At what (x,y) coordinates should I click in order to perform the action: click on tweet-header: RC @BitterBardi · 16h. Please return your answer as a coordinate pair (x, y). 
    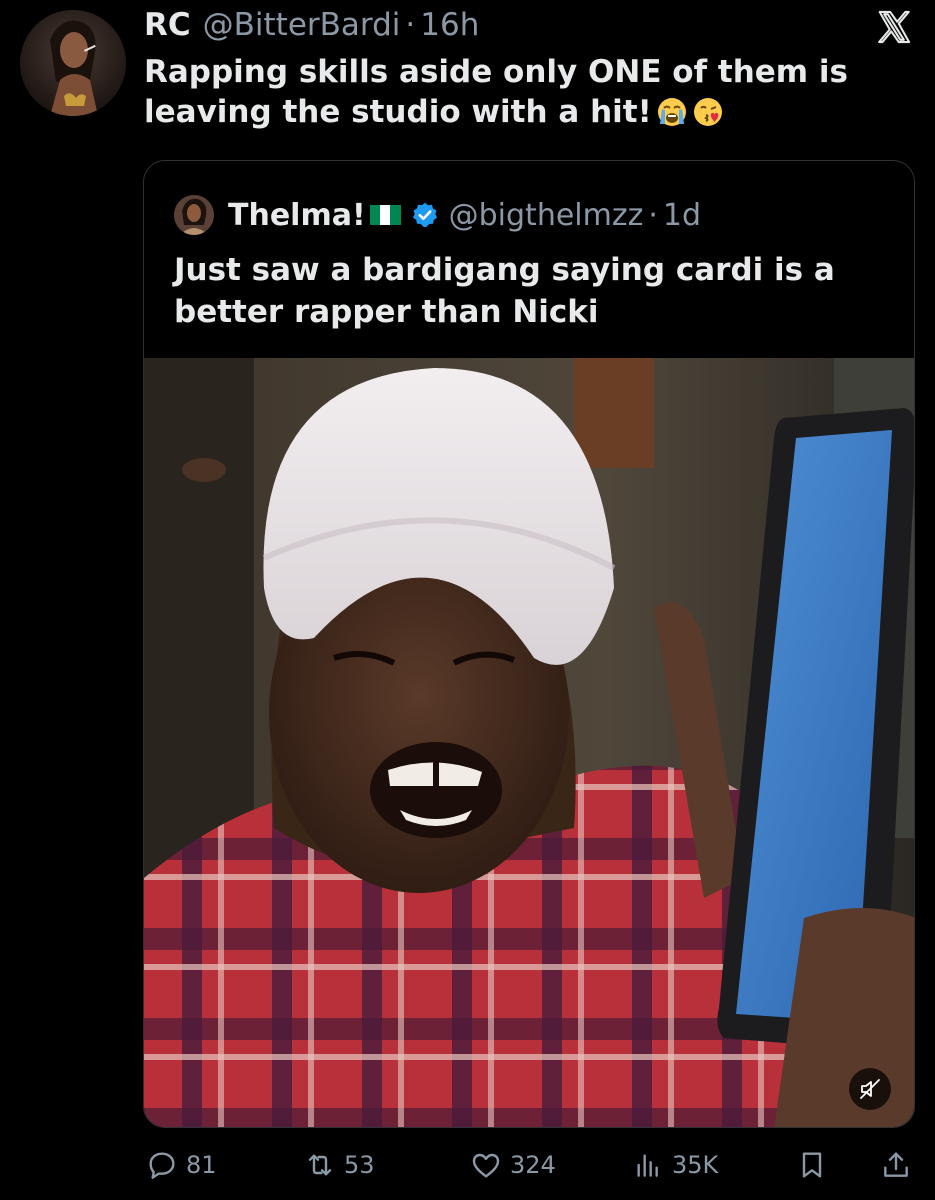
    Looking at the image, I should click on (311, 25).